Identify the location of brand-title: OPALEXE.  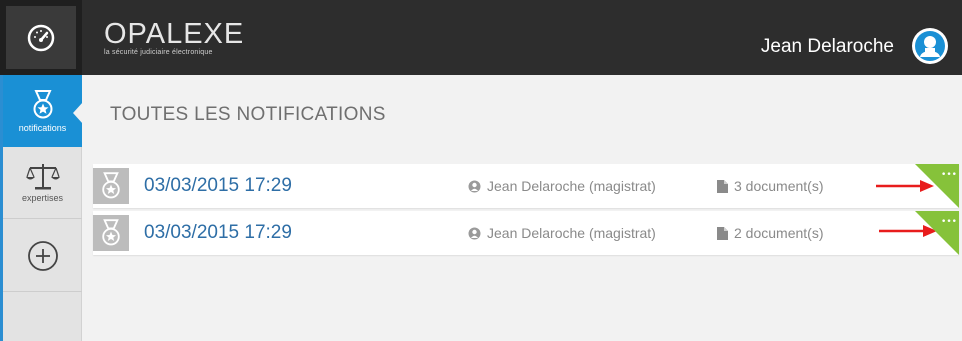
(174, 34).